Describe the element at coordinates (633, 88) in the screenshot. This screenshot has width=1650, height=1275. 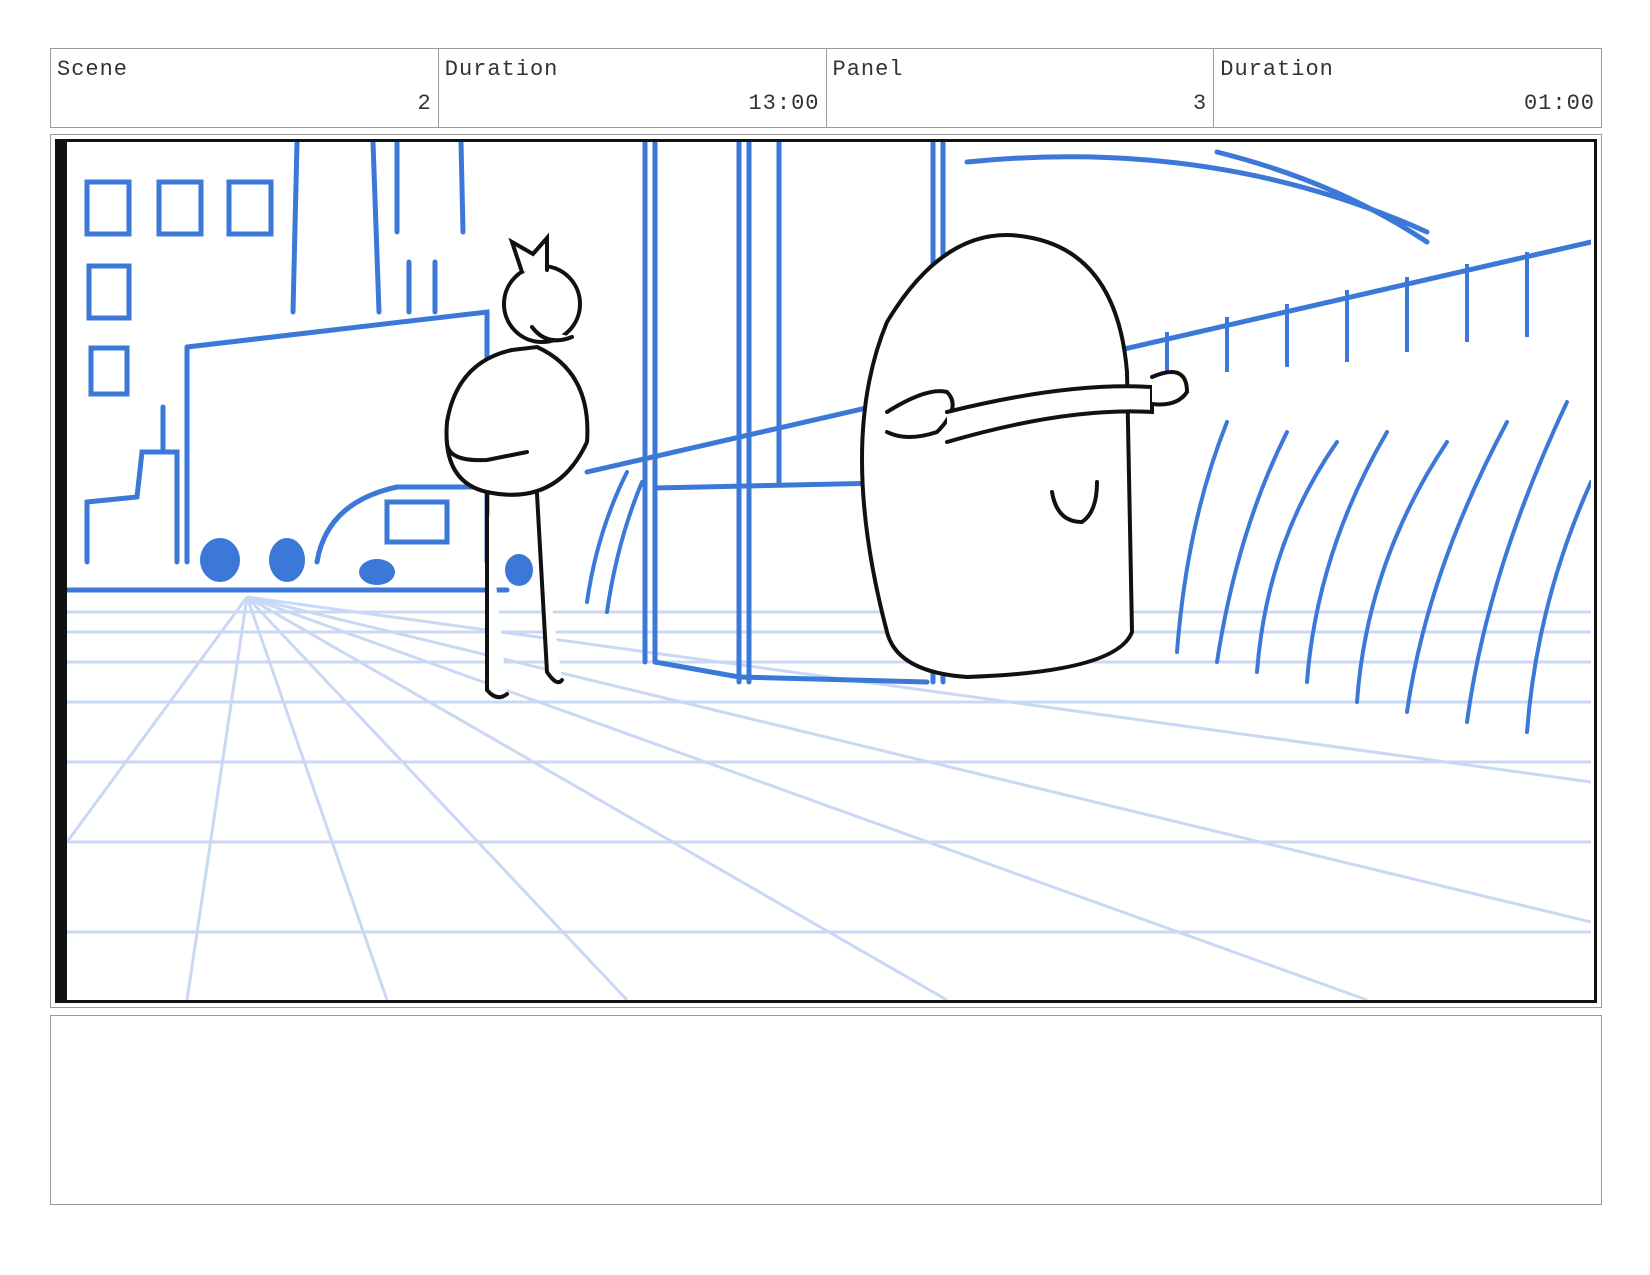
I see `scene-duration-cell: Duration 13:00` at that location.